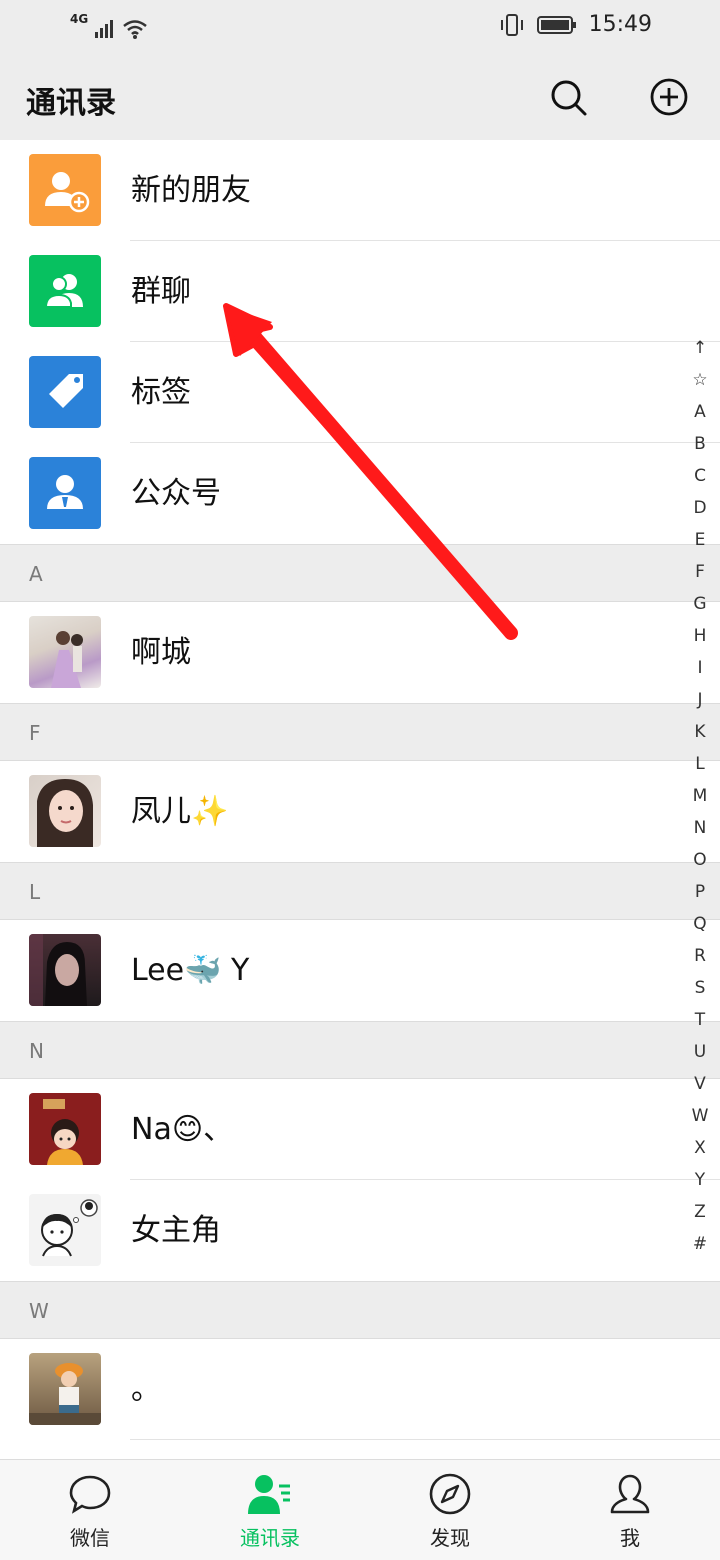  Describe the element at coordinates (669, 97) in the screenshot. I see `add-circle-icon` at that location.